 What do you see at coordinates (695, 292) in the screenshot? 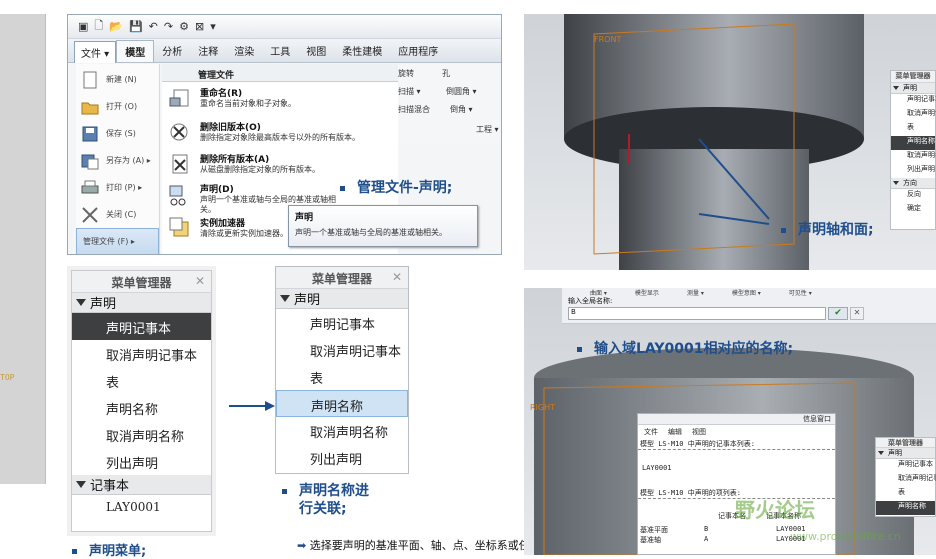
I see `toolbar-measure: 测量 ▾` at bounding box center [695, 292].